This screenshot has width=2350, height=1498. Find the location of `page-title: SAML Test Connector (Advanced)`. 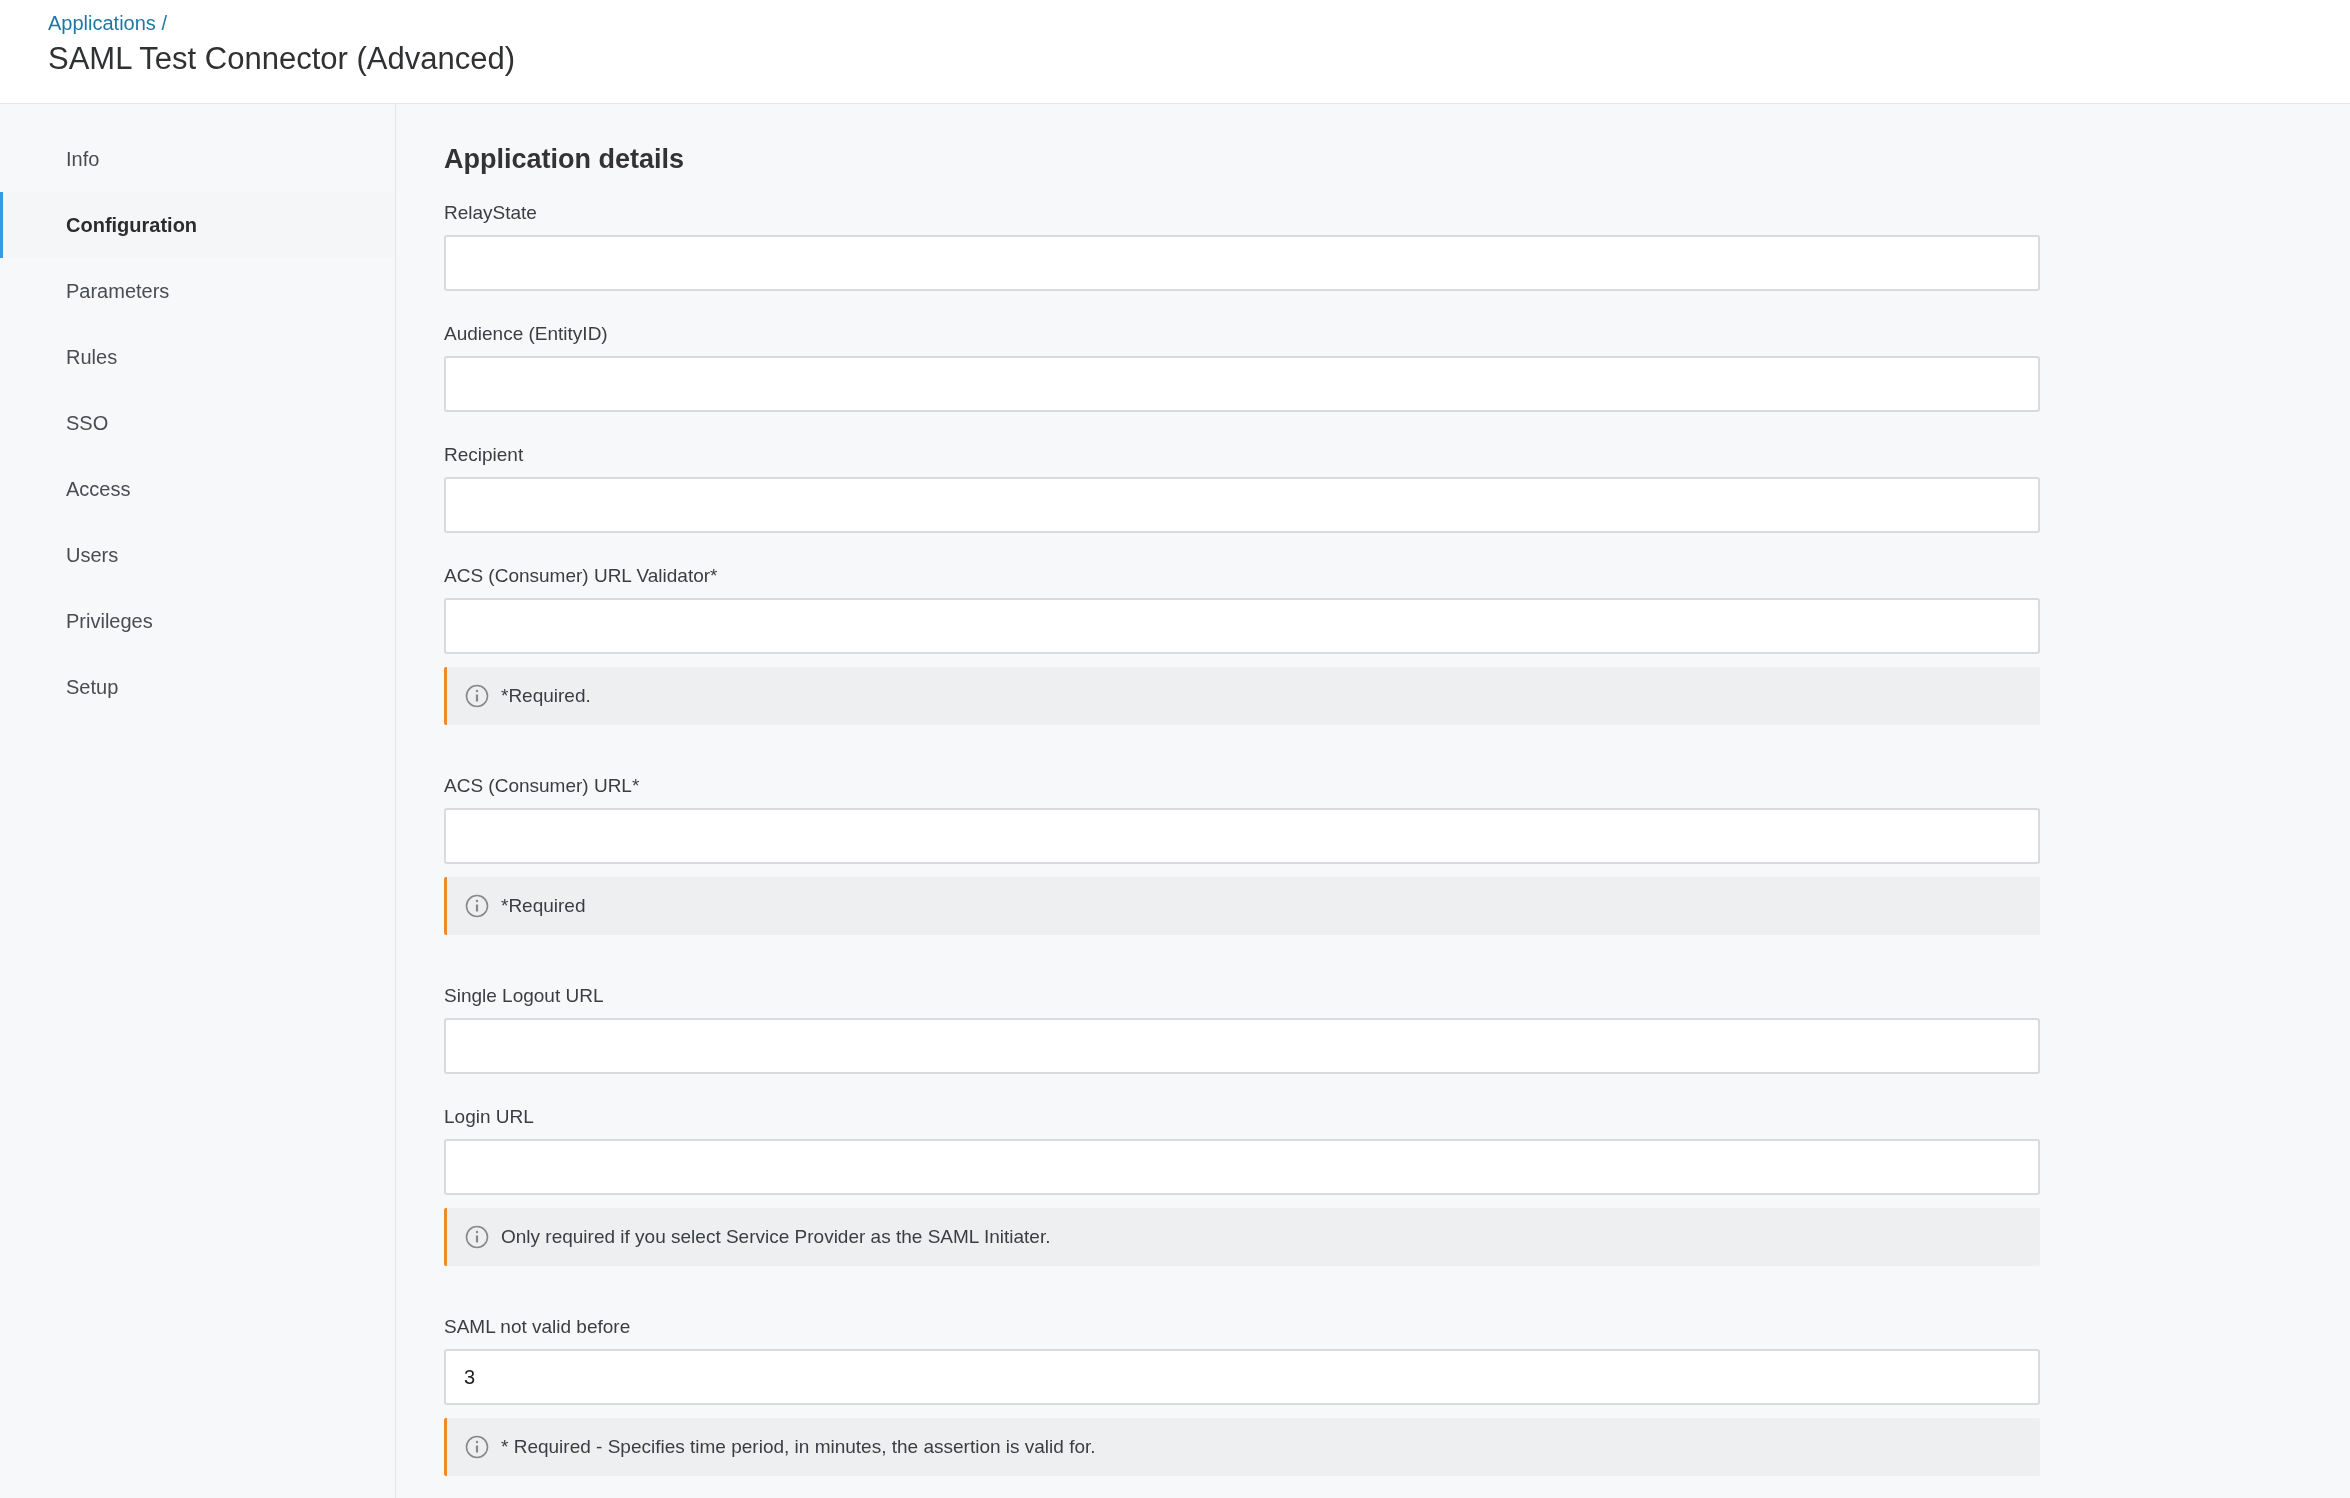

page-title: SAML Test Connector (Advanced) is located at coordinates (281, 59).